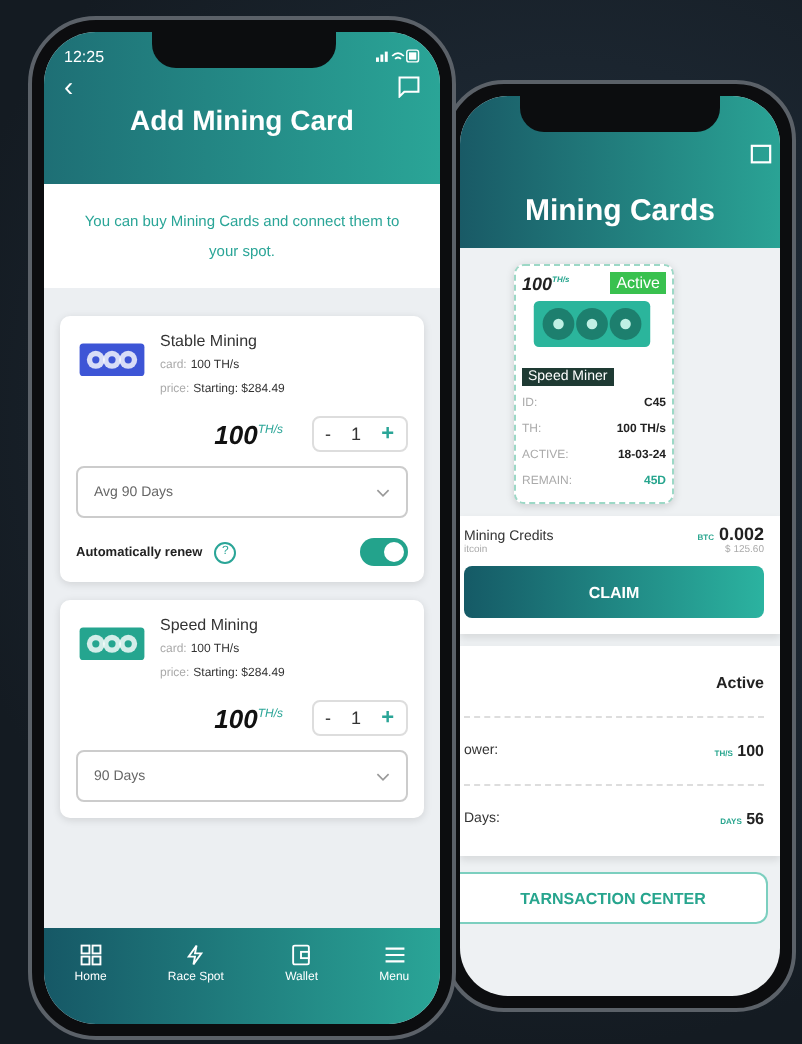 The height and width of the screenshot is (1044, 802). What do you see at coordinates (739, 683) in the screenshot?
I see `detail-value: Active` at bounding box center [739, 683].